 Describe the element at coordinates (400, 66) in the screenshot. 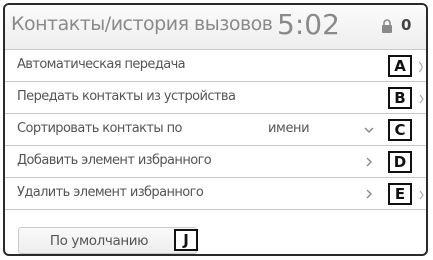

I see `callout-label: A` at that location.